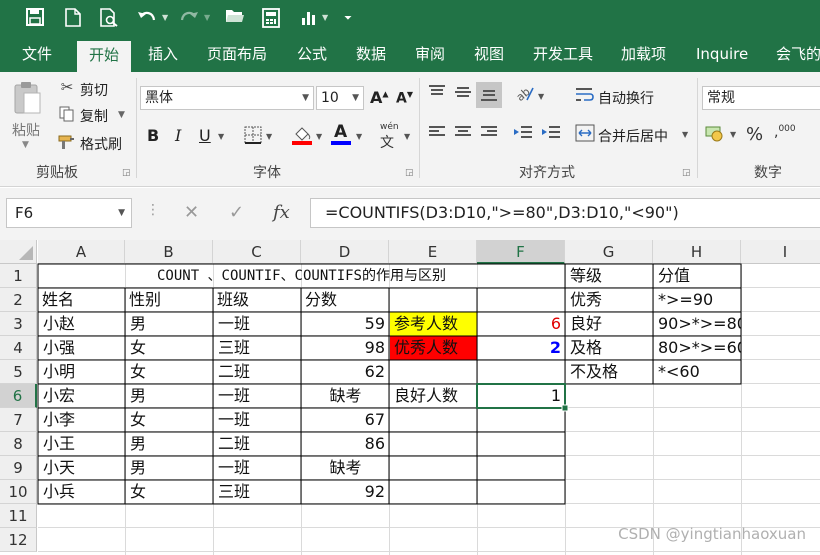 This screenshot has height=555, width=820. What do you see at coordinates (371, 55) in the screenshot?
I see `tab-data: 数据` at bounding box center [371, 55].